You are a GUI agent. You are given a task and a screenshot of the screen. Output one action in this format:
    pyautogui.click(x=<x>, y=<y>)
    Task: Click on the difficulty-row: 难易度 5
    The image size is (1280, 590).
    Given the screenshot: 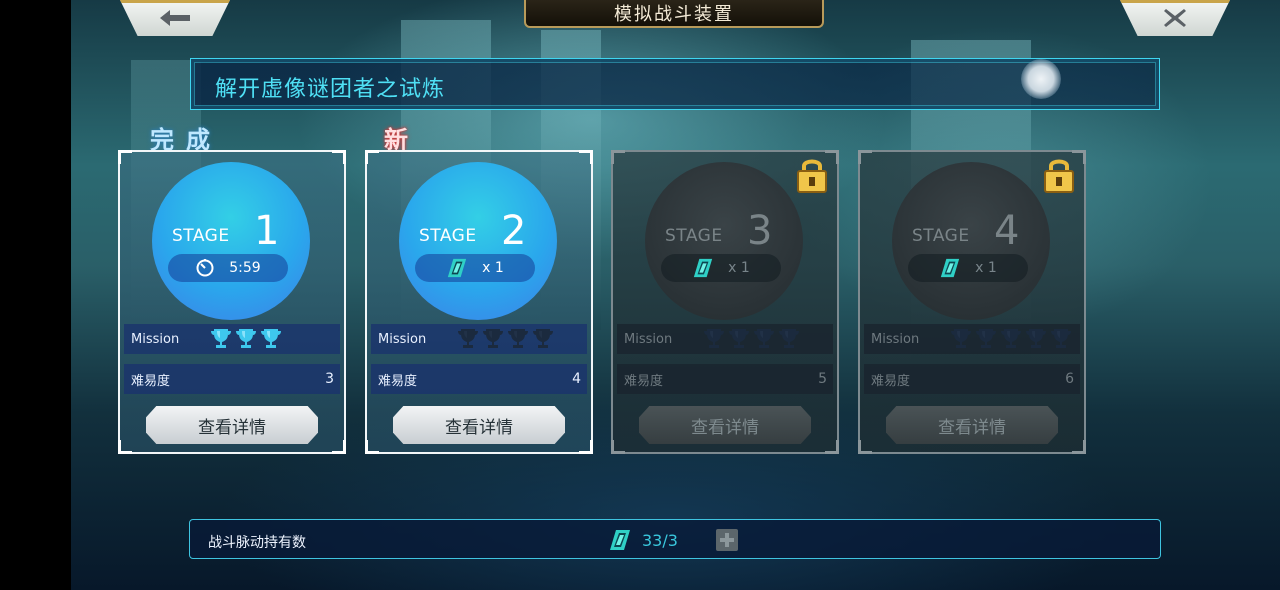 What is the action you would take?
    pyautogui.click(x=725, y=379)
    